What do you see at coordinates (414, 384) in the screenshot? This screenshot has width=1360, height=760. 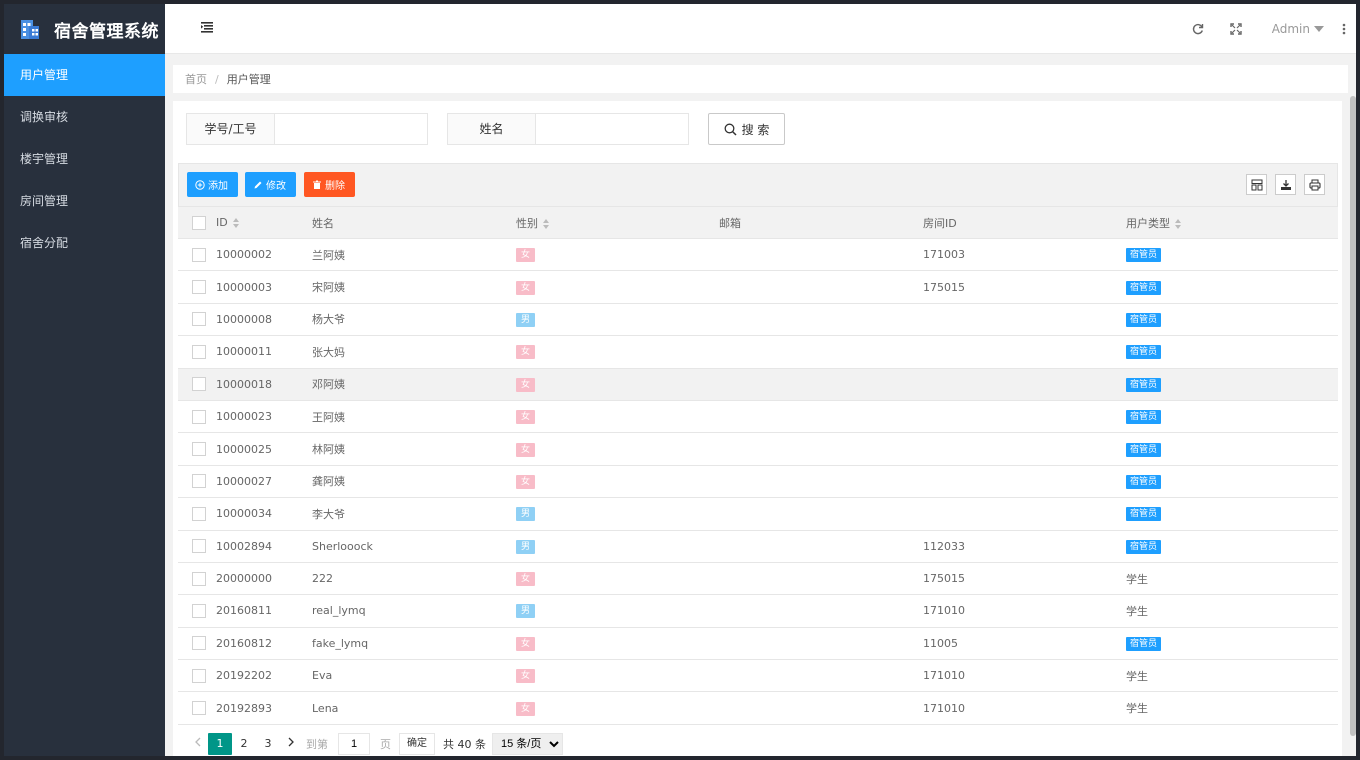 I see `cell-name: 邓阿姨` at bounding box center [414, 384].